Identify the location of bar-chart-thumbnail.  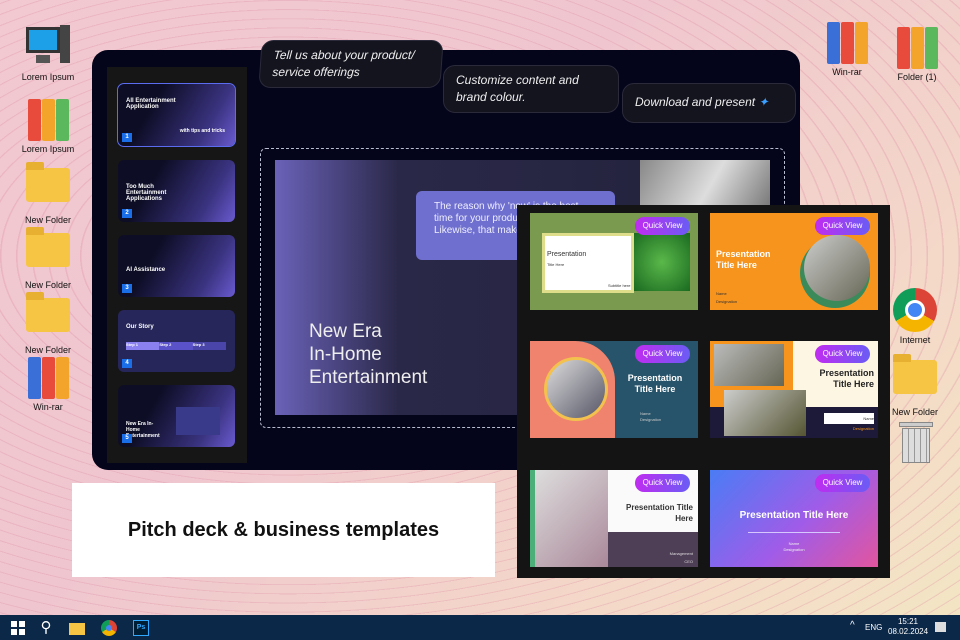
(198, 421).